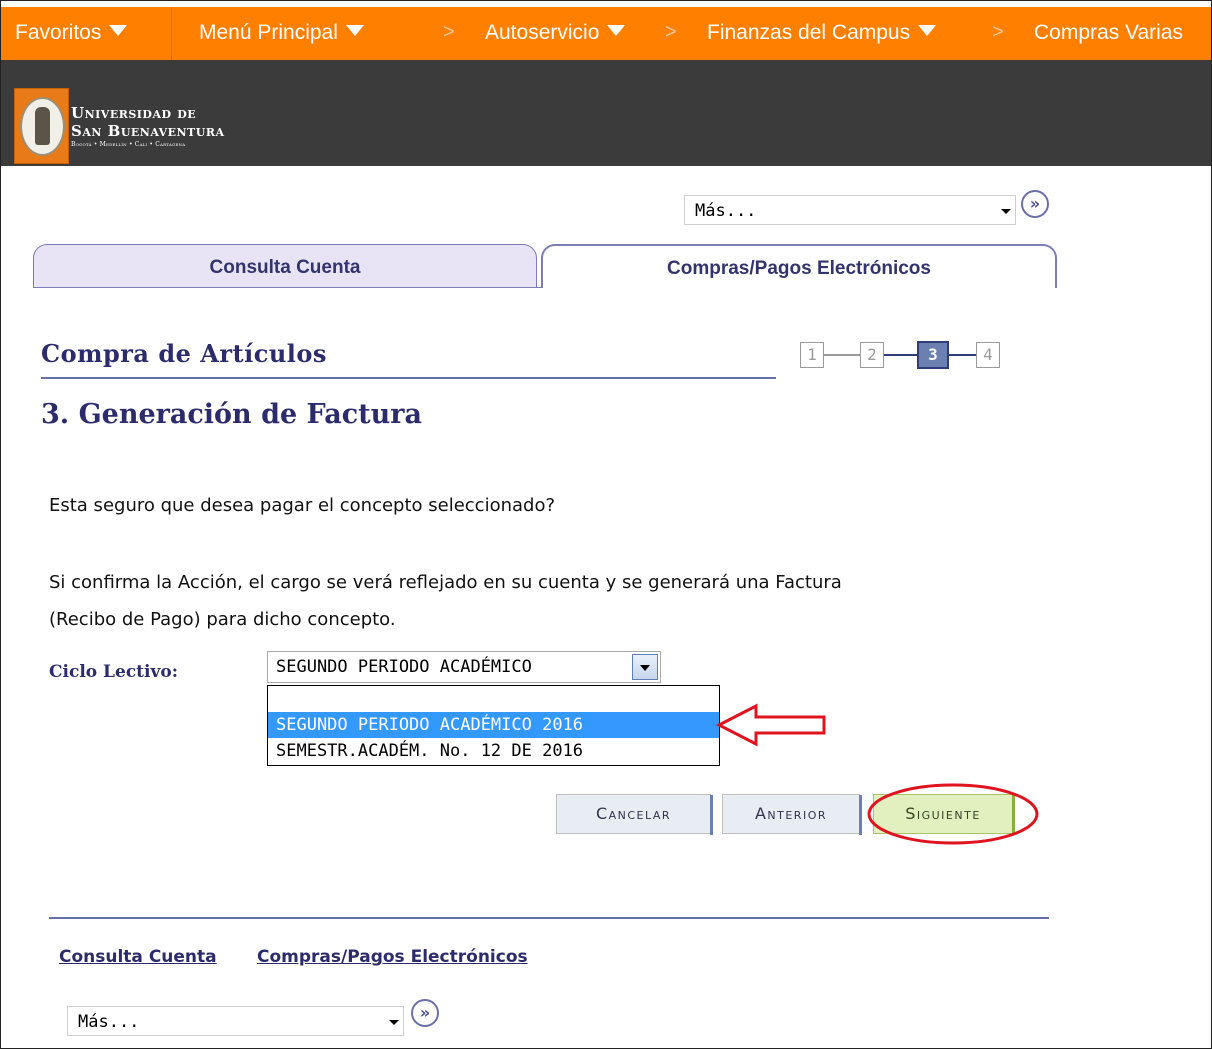 The height and width of the screenshot is (1049, 1212). What do you see at coordinates (281, 33) in the screenshot?
I see `menu-principal: Menú Principal` at bounding box center [281, 33].